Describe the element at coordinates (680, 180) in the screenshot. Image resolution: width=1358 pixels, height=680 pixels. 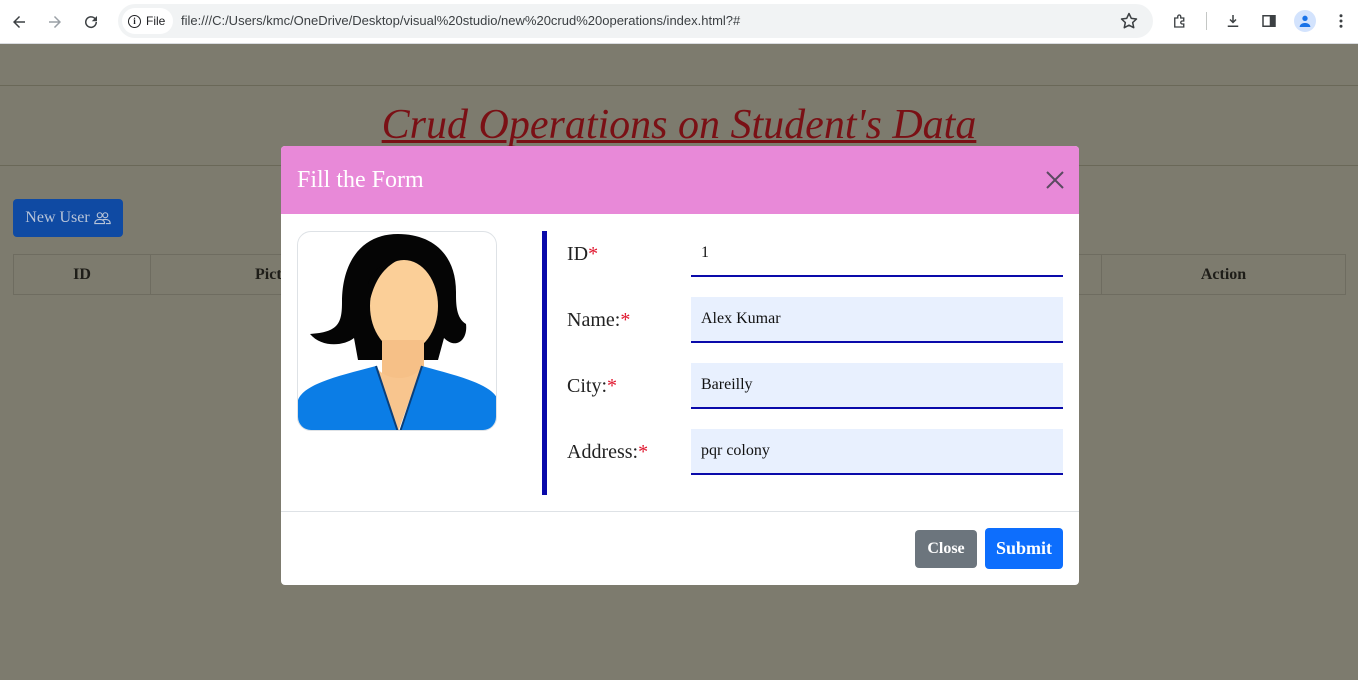
I see `modal-header: Fill the Form` at that location.